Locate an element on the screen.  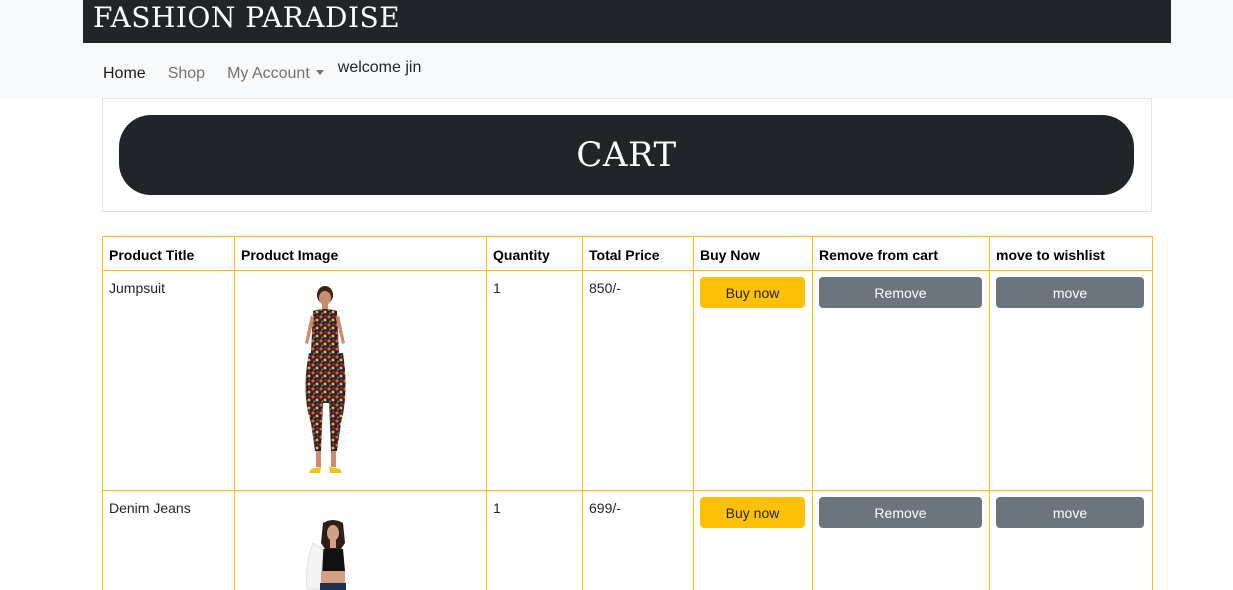
header-buy-now: Buy Now is located at coordinates (753, 253).